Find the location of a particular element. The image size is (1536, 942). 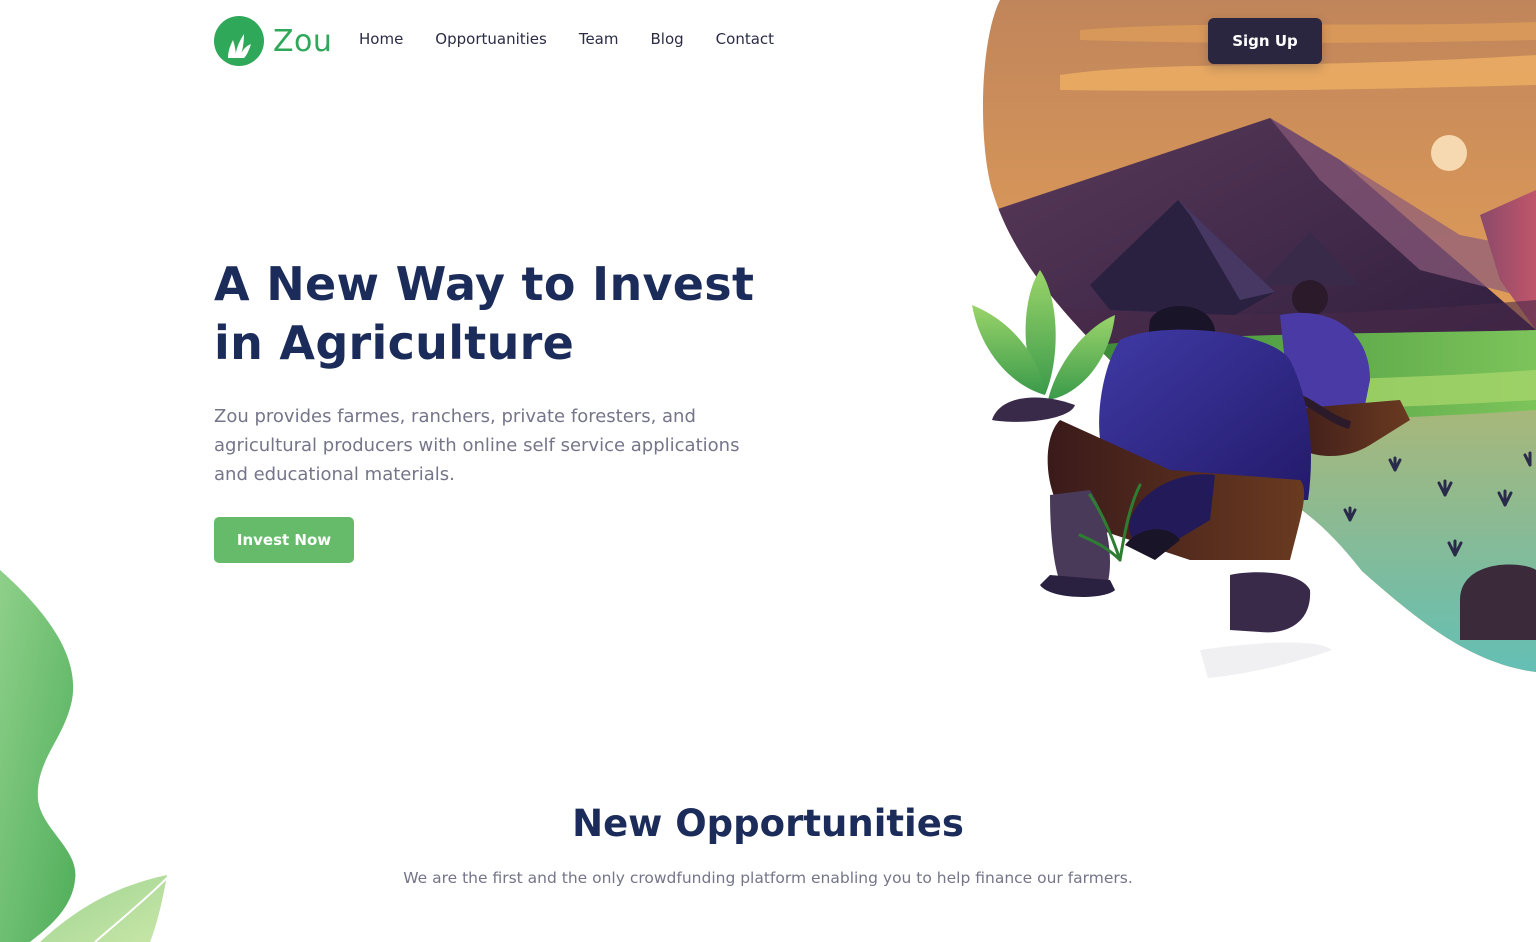

hero-title-line-1: A New Way to Invest is located at coordinates (484, 284).